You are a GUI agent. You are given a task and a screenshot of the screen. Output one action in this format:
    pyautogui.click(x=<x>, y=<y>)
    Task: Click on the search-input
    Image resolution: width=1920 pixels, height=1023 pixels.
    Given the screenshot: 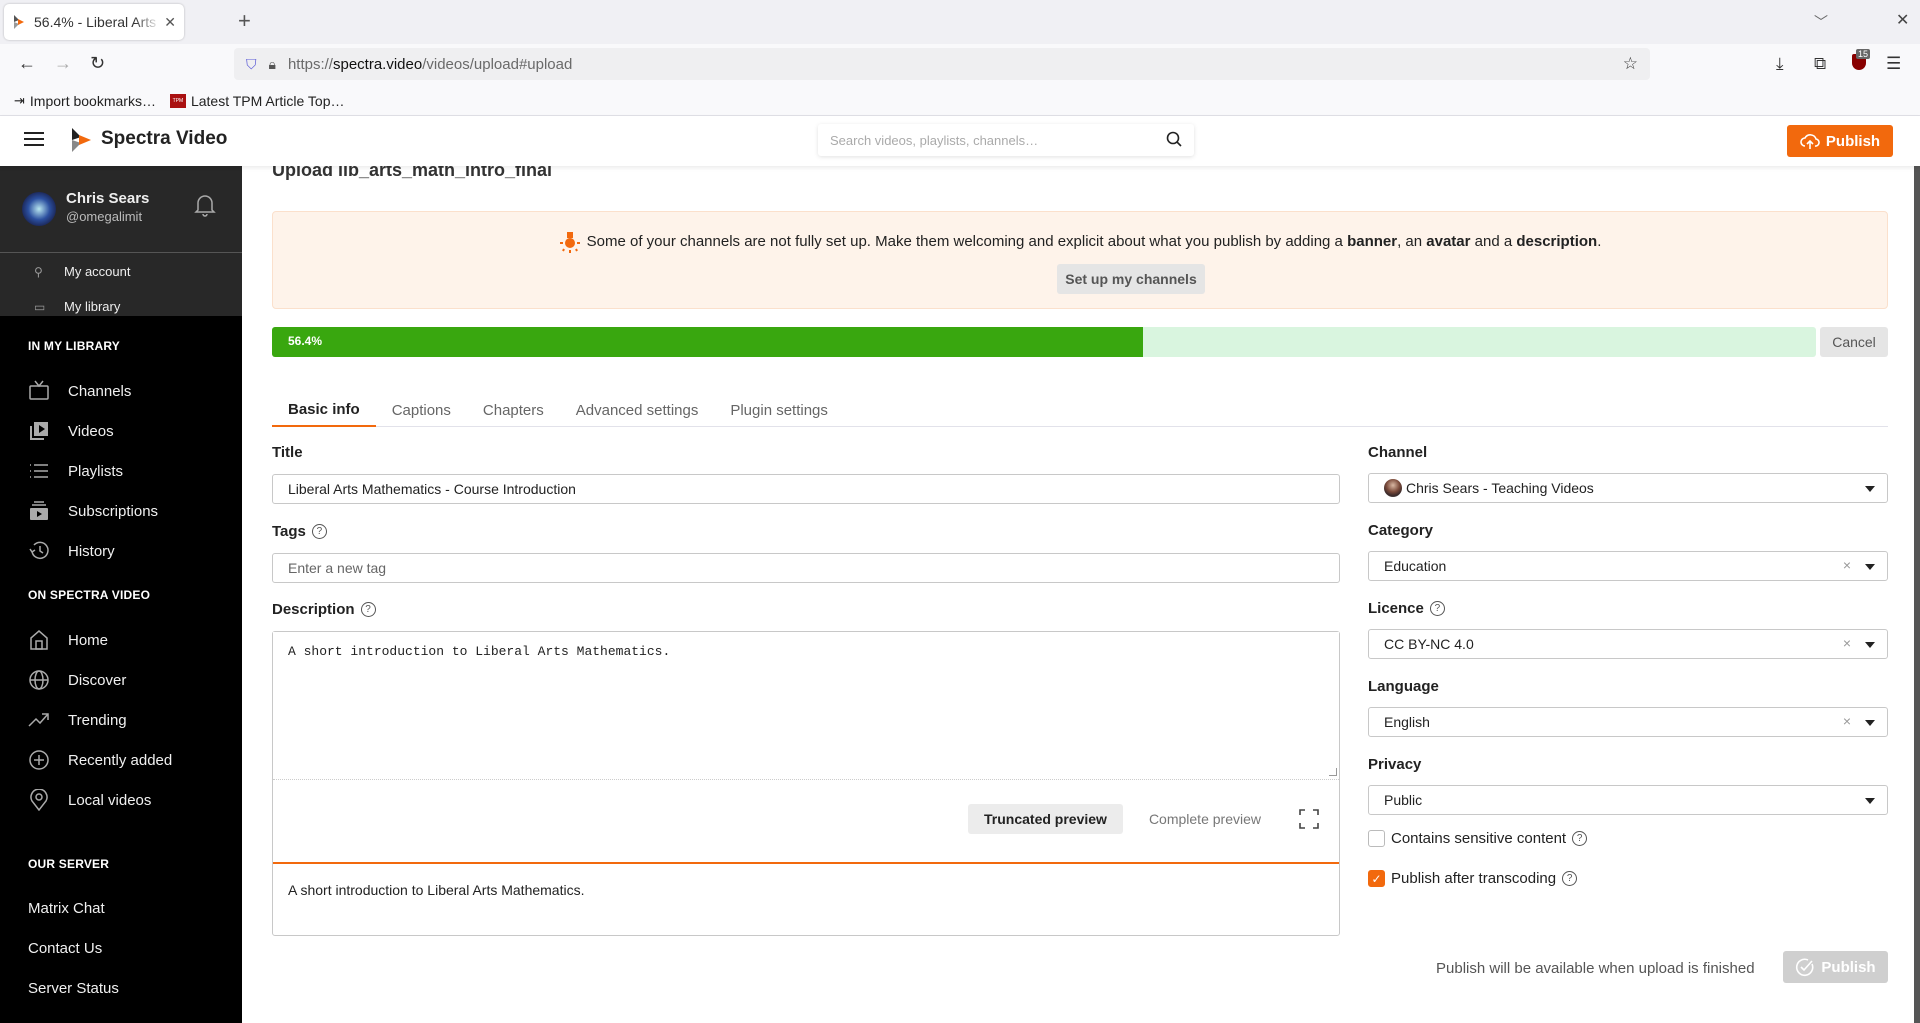 What is the action you would take?
    pyautogui.click(x=990, y=140)
    